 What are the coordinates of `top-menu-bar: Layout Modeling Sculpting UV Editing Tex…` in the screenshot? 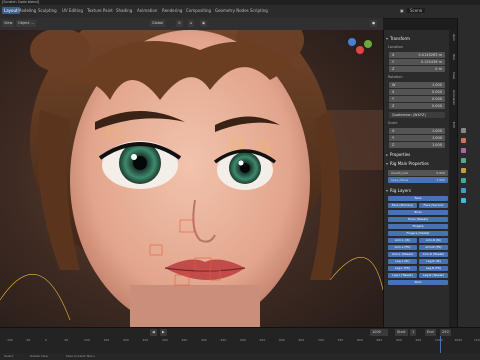 It's located at (240, 12).